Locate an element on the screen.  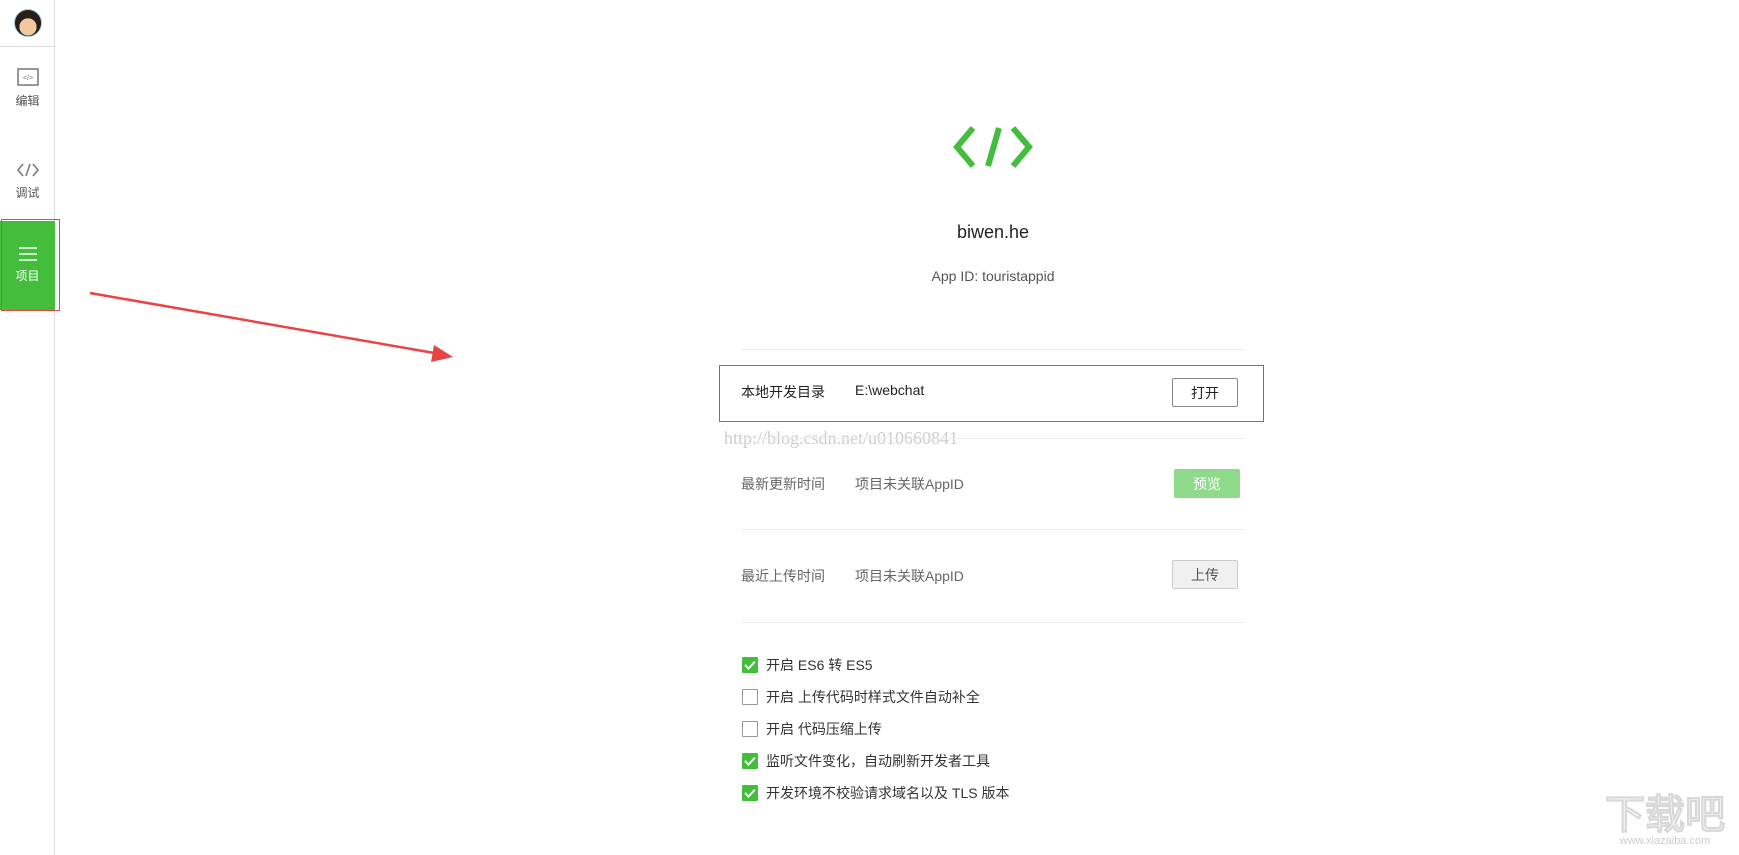
option-label: 开启 代码压缩上传 is located at coordinates (824, 729).